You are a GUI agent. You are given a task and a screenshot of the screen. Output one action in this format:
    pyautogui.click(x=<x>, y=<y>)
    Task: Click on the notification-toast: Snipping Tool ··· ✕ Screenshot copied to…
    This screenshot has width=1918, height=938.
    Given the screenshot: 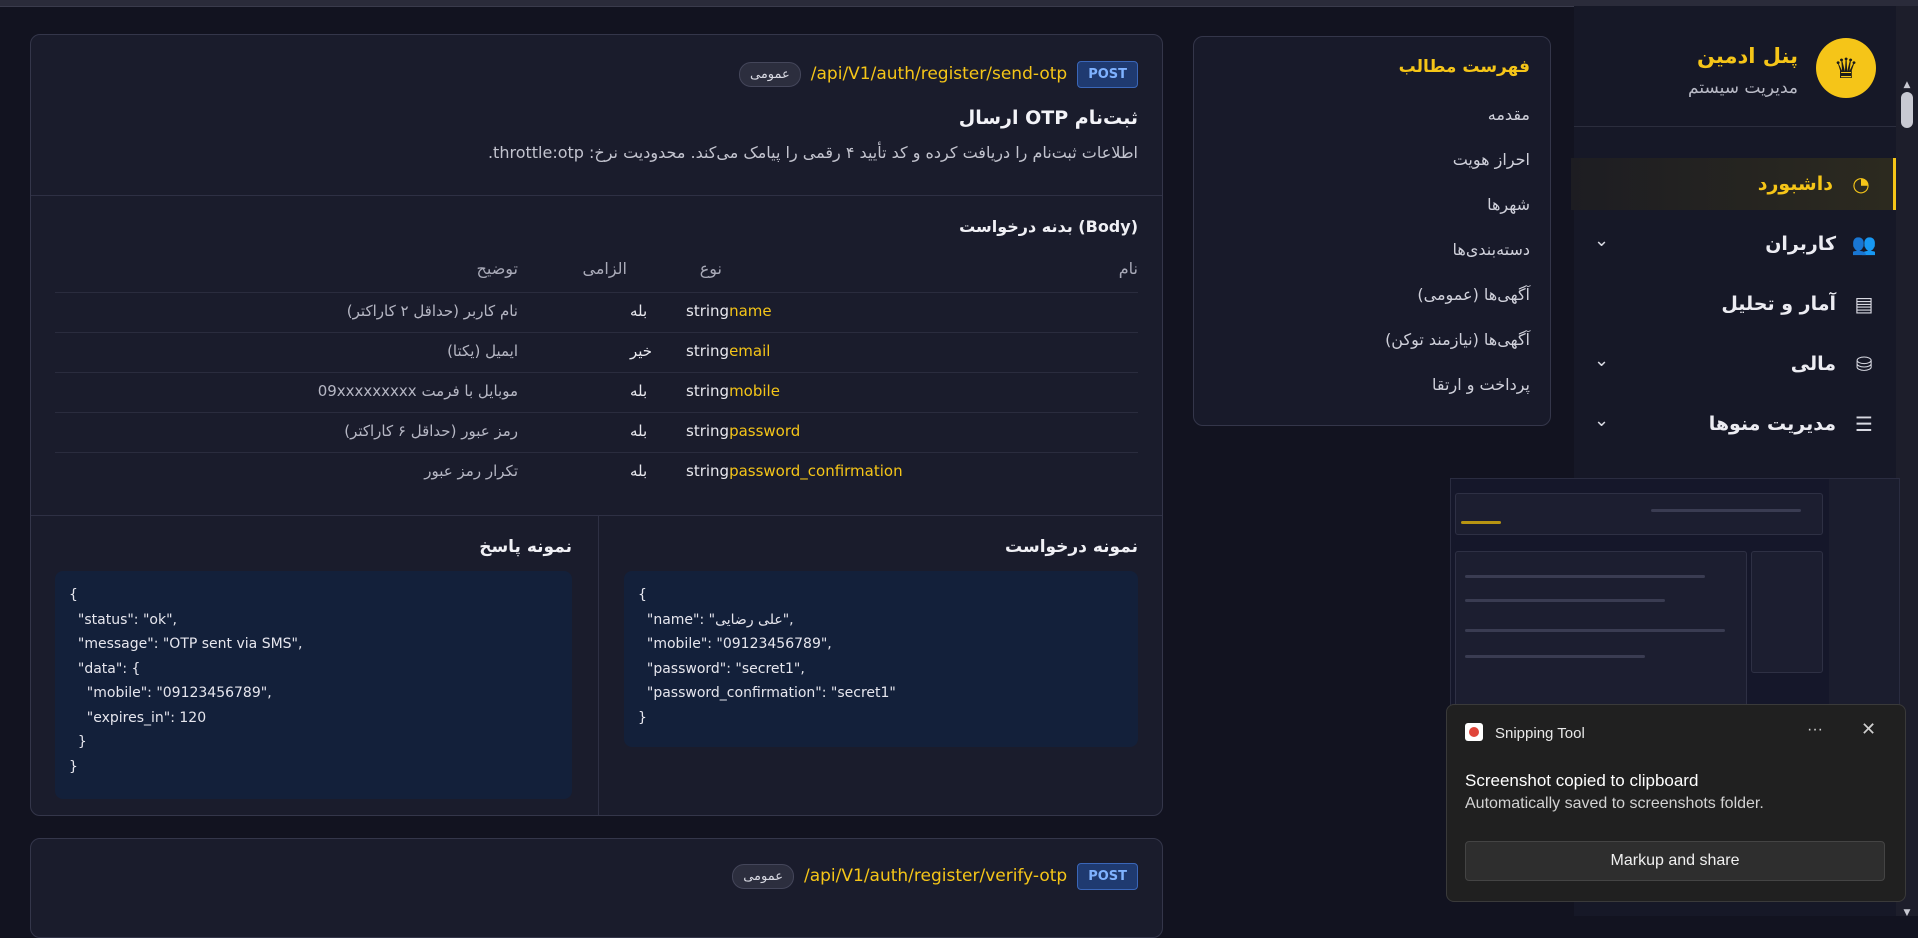 What is the action you would take?
    pyautogui.click(x=1676, y=803)
    